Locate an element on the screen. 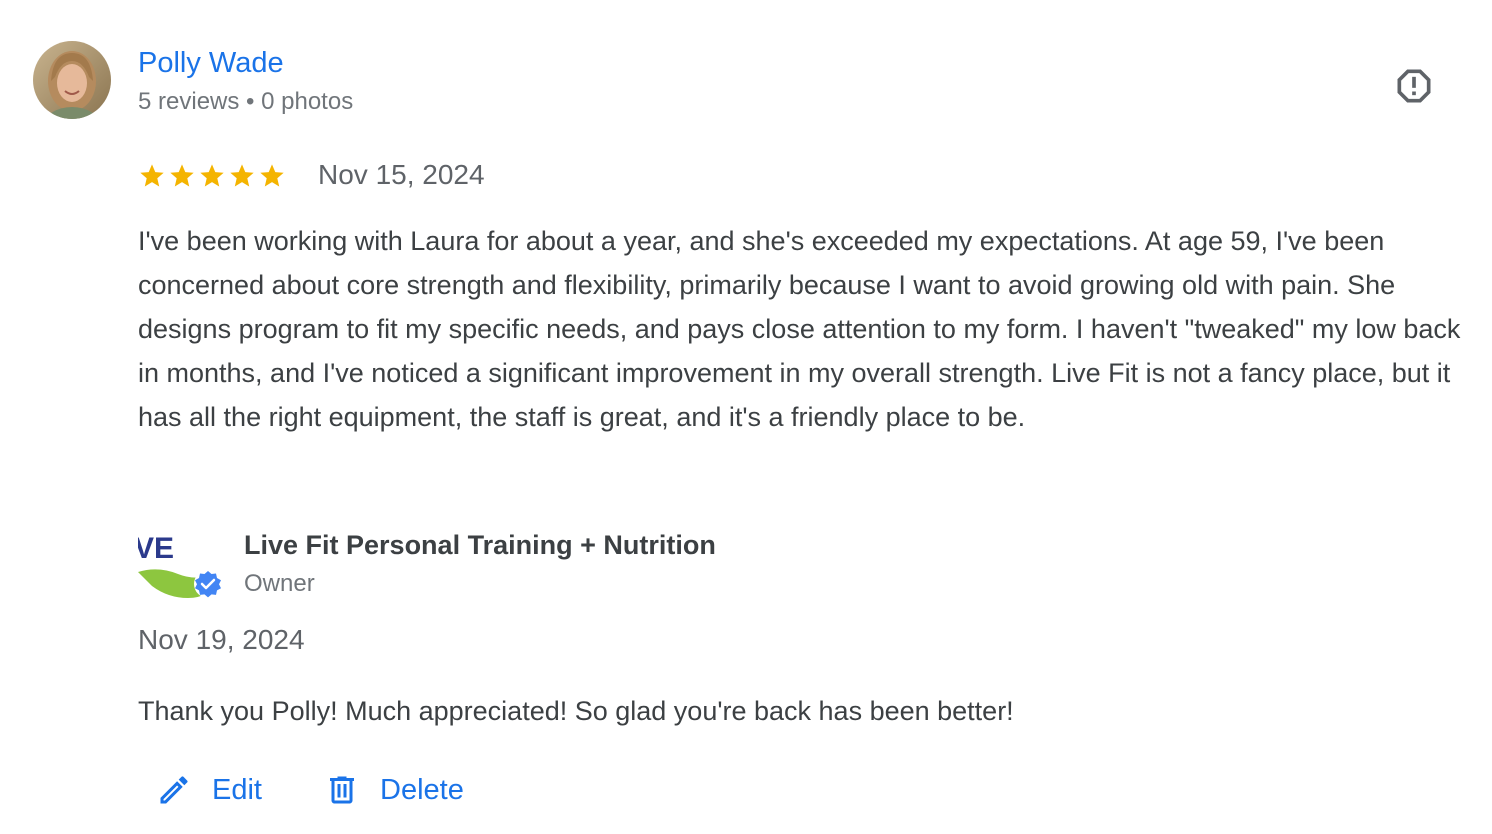 The width and height of the screenshot is (1492, 834). delete-label: Delete is located at coordinates (422, 790).